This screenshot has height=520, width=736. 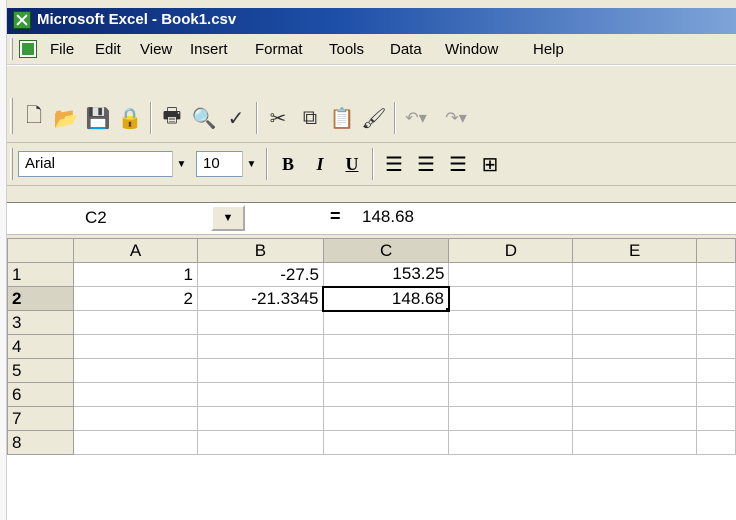 What do you see at coordinates (548, 49) in the screenshot?
I see `menu-help: Help` at bounding box center [548, 49].